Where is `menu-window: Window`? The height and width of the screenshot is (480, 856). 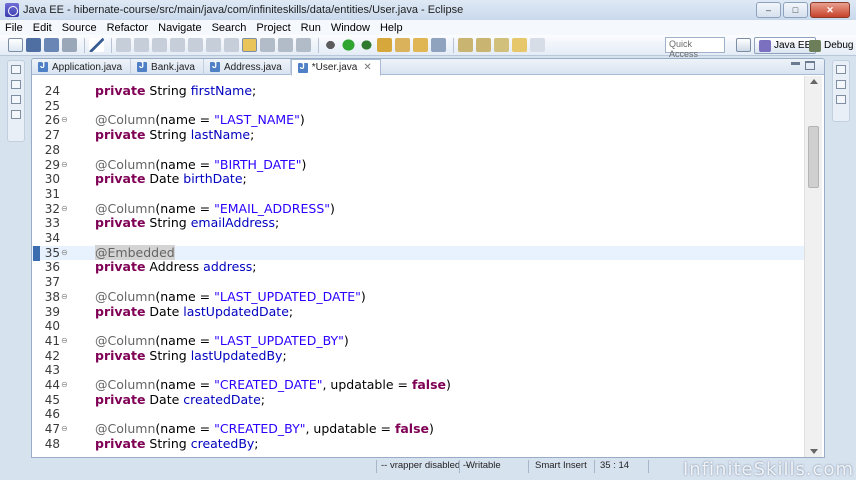
menu-window: Window is located at coordinates (350, 28).